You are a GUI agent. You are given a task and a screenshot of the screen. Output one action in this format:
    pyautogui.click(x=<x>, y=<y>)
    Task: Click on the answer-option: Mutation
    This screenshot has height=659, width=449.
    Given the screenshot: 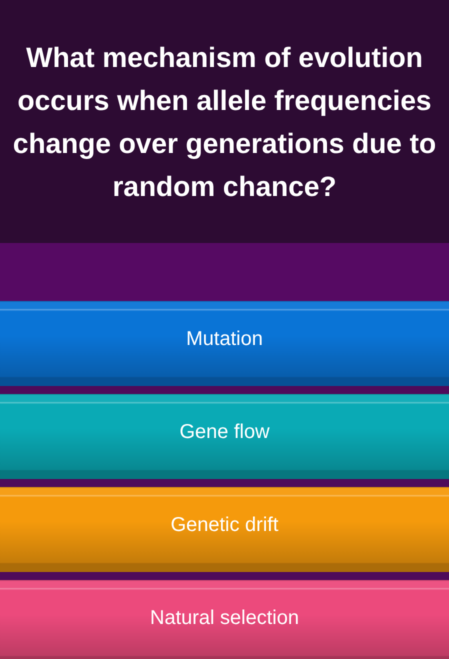 What is the action you would take?
    pyautogui.click(x=224, y=343)
    